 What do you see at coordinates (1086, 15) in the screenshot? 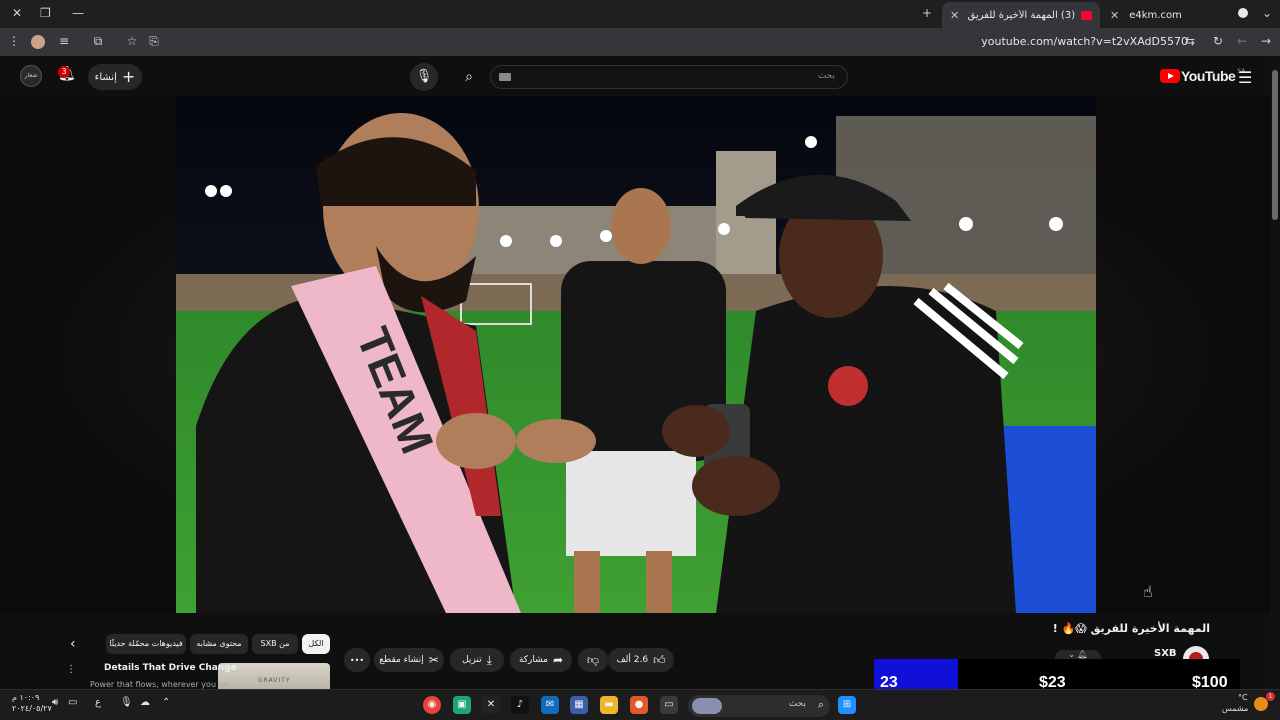
I see `youtube-favicon-icon` at bounding box center [1086, 15].